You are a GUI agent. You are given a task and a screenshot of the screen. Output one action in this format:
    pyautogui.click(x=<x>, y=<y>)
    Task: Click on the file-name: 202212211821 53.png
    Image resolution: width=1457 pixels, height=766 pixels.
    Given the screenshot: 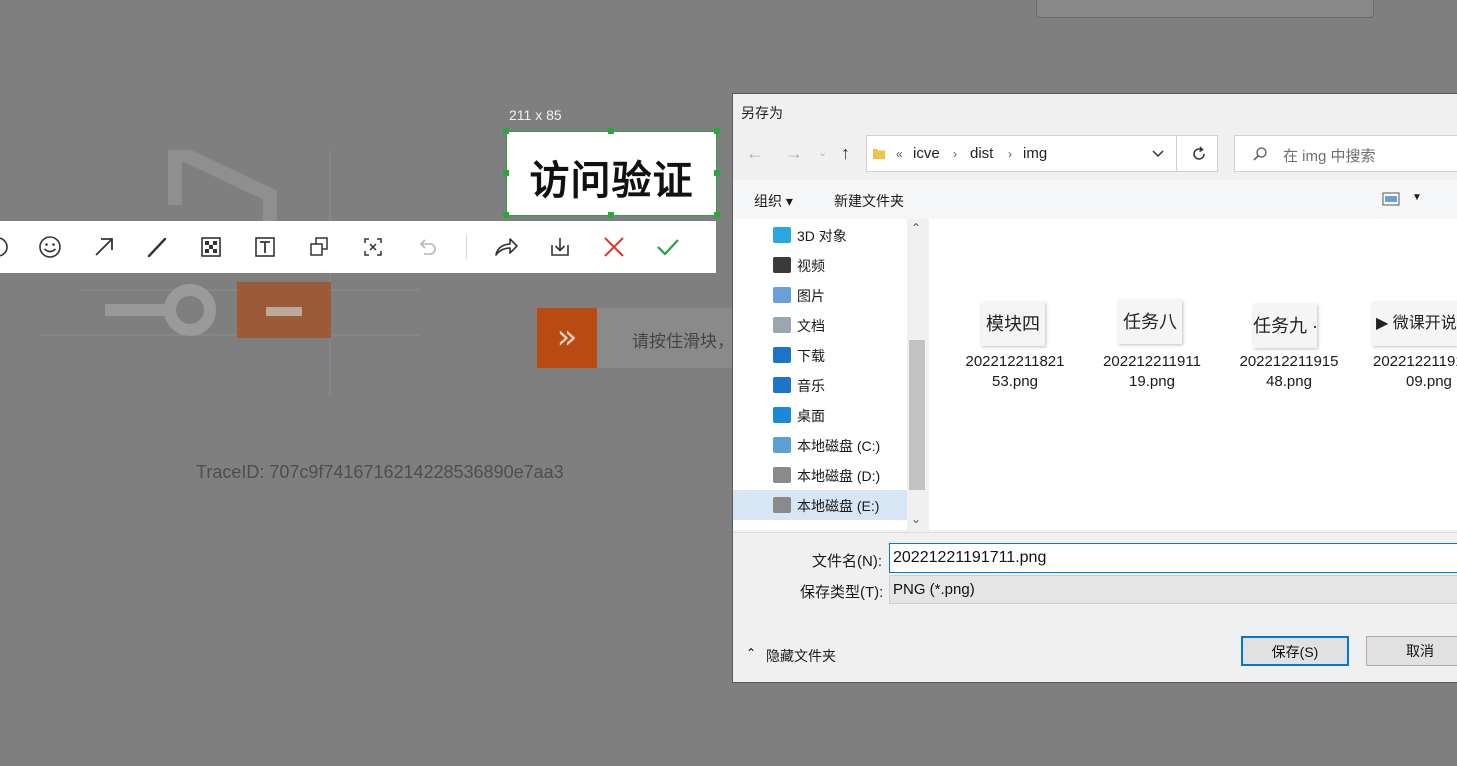 What is the action you would take?
    pyautogui.click(x=1015, y=372)
    